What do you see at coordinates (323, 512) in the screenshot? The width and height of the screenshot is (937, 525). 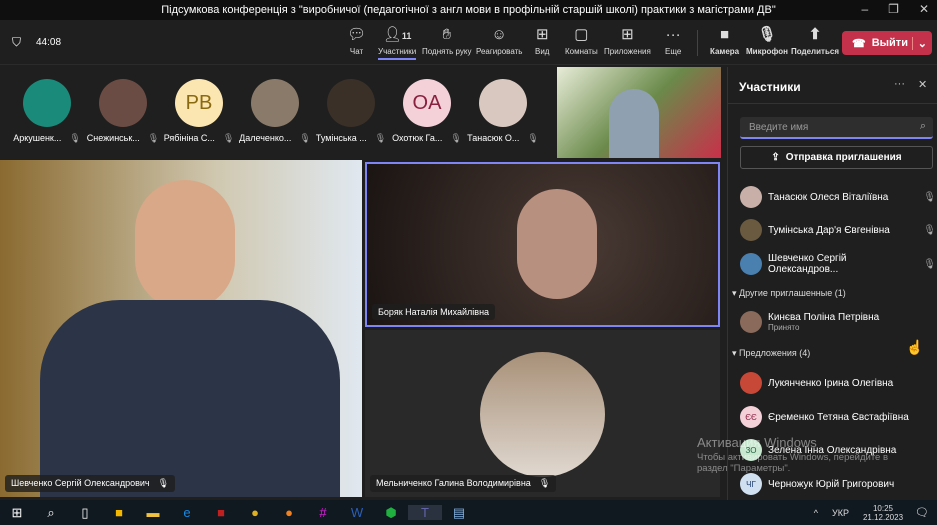 I see `hashtag-icon: #` at bounding box center [323, 512].